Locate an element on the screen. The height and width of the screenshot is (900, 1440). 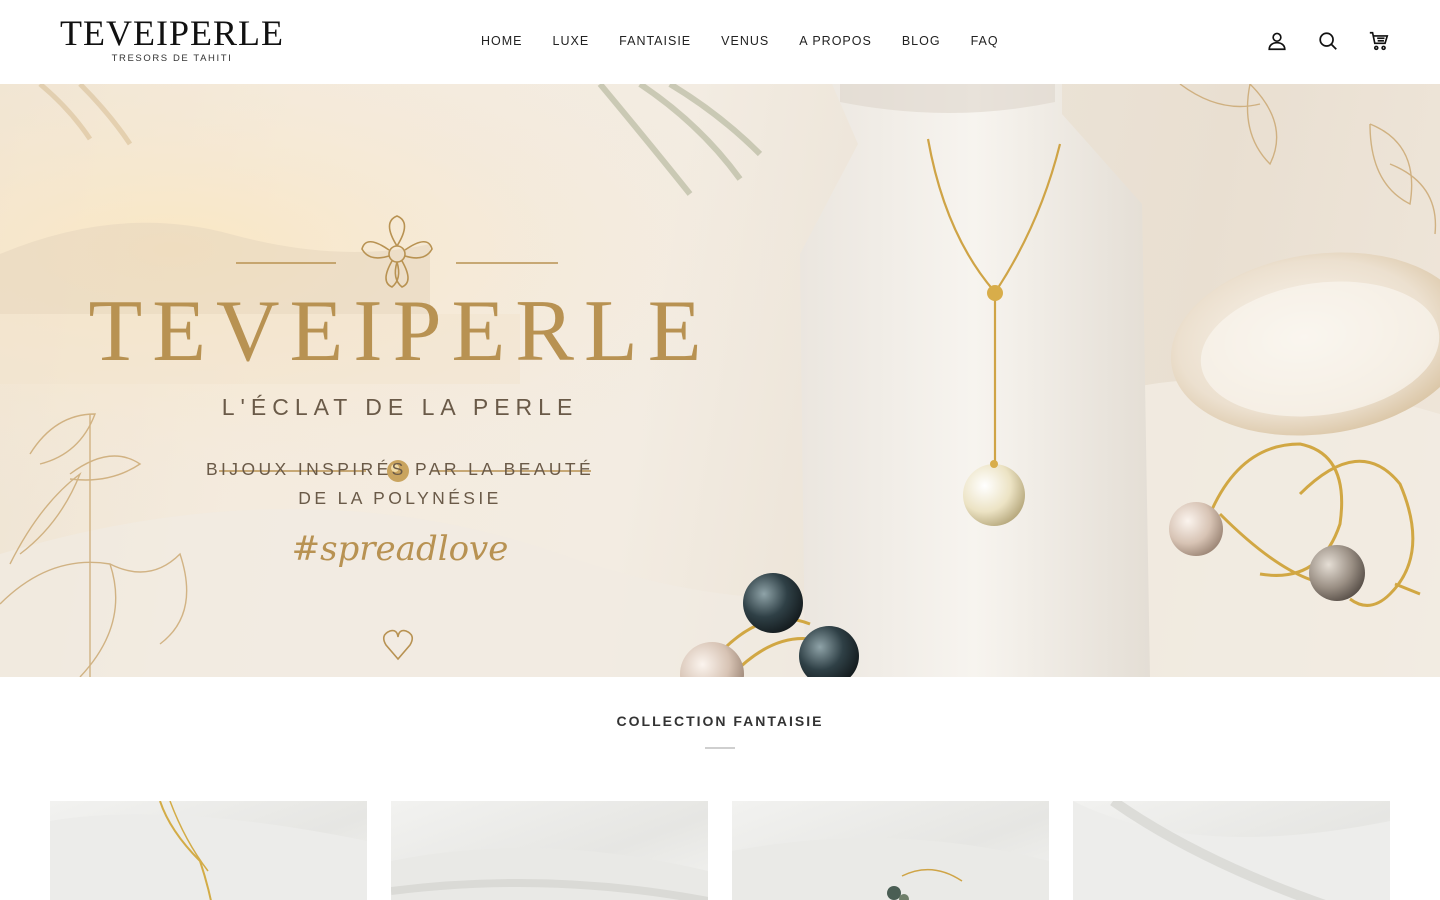
nav-blog: BLOG is located at coordinates (921, 41).